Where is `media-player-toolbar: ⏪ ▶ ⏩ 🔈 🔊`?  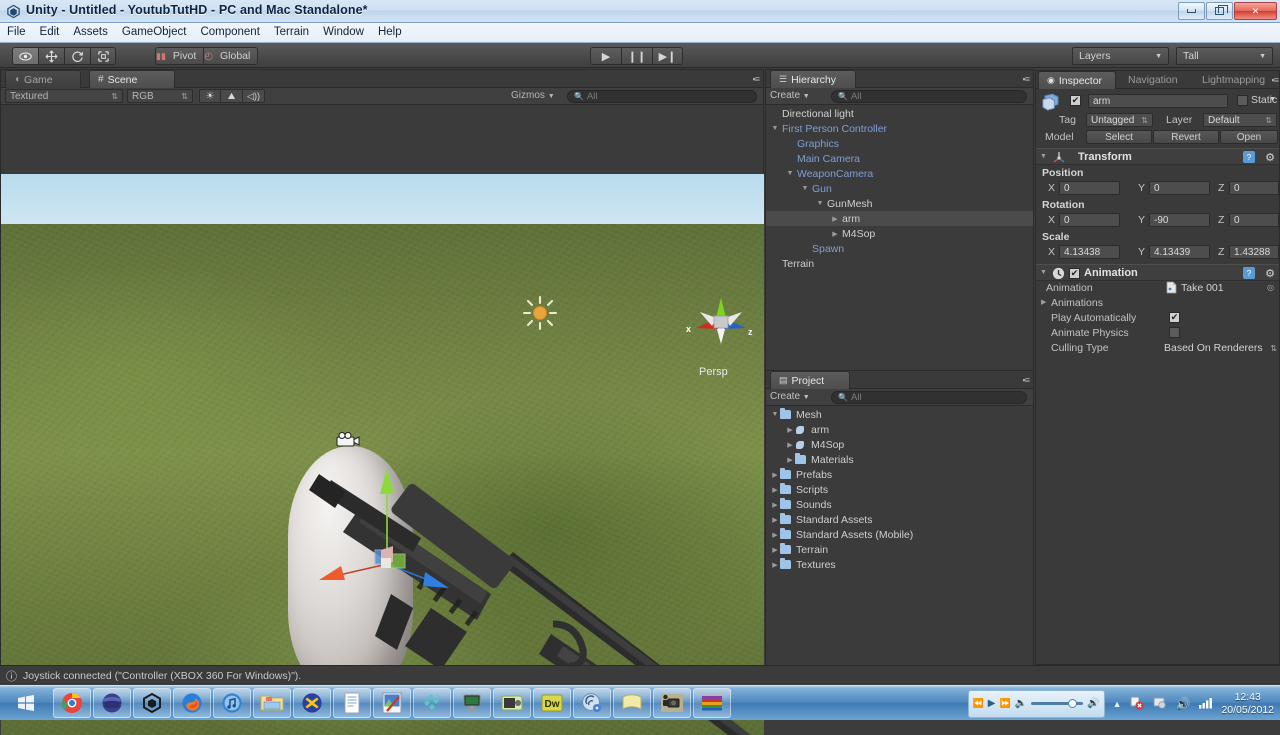 media-player-toolbar: ⏪ ▶ ⏩ 🔈 🔊 is located at coordinates (1036, 703).